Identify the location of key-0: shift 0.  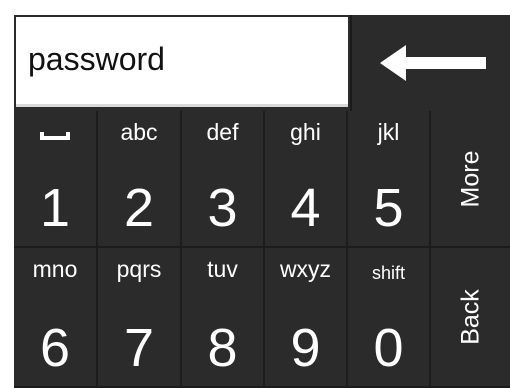
(389, 318).